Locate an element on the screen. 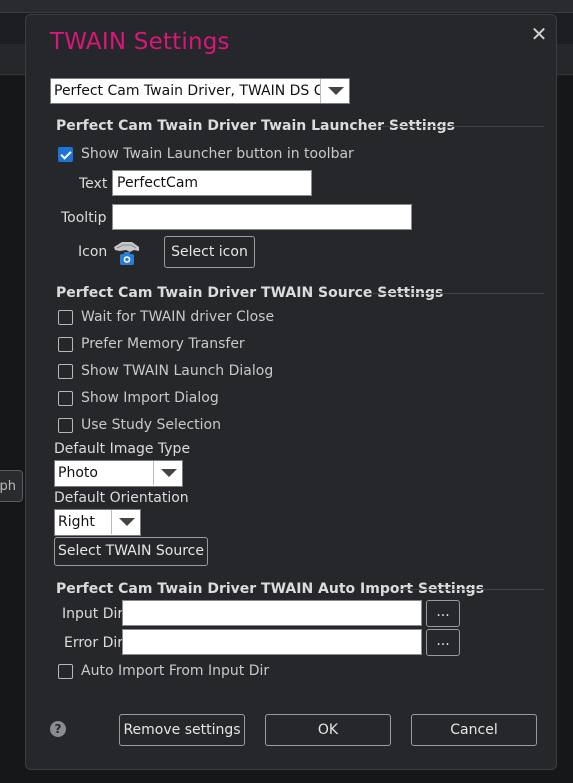 This screenshot has height=783, width=573. help-icon: ? is located at coordinates (58, 729).